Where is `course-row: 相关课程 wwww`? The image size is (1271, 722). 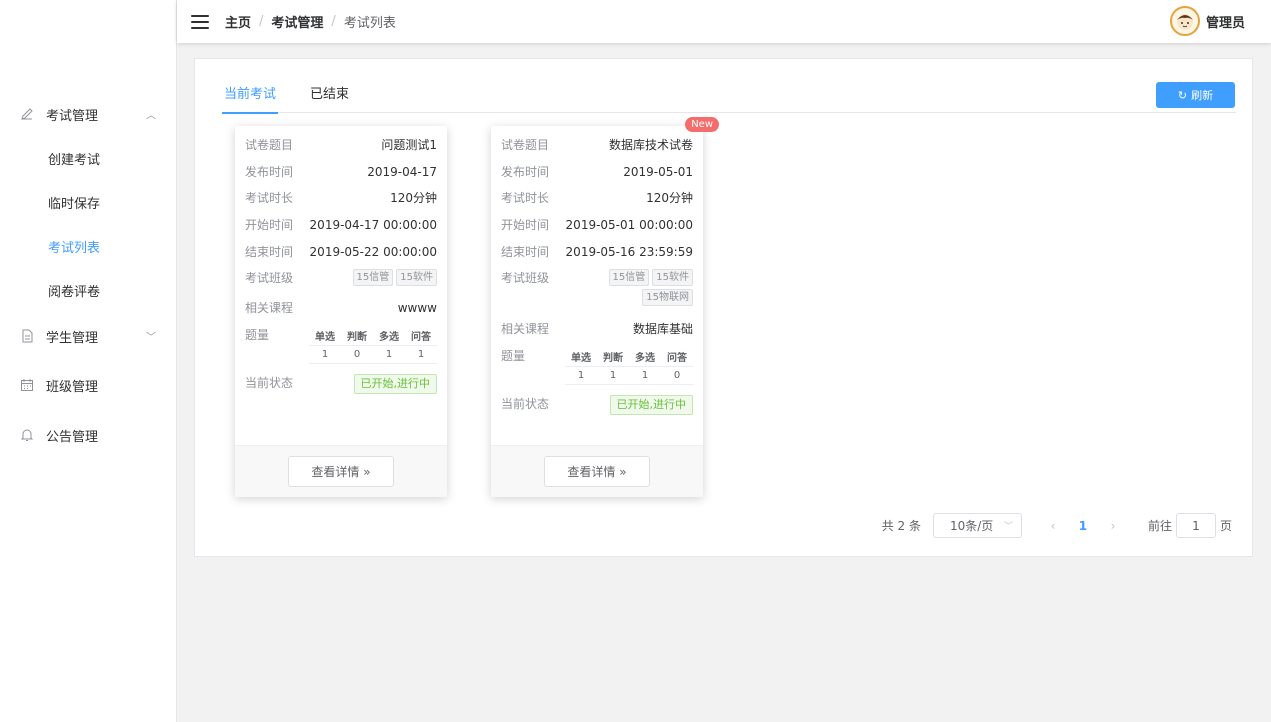
course-row: 相关课程 wwww is located at coordinates (341, 312).